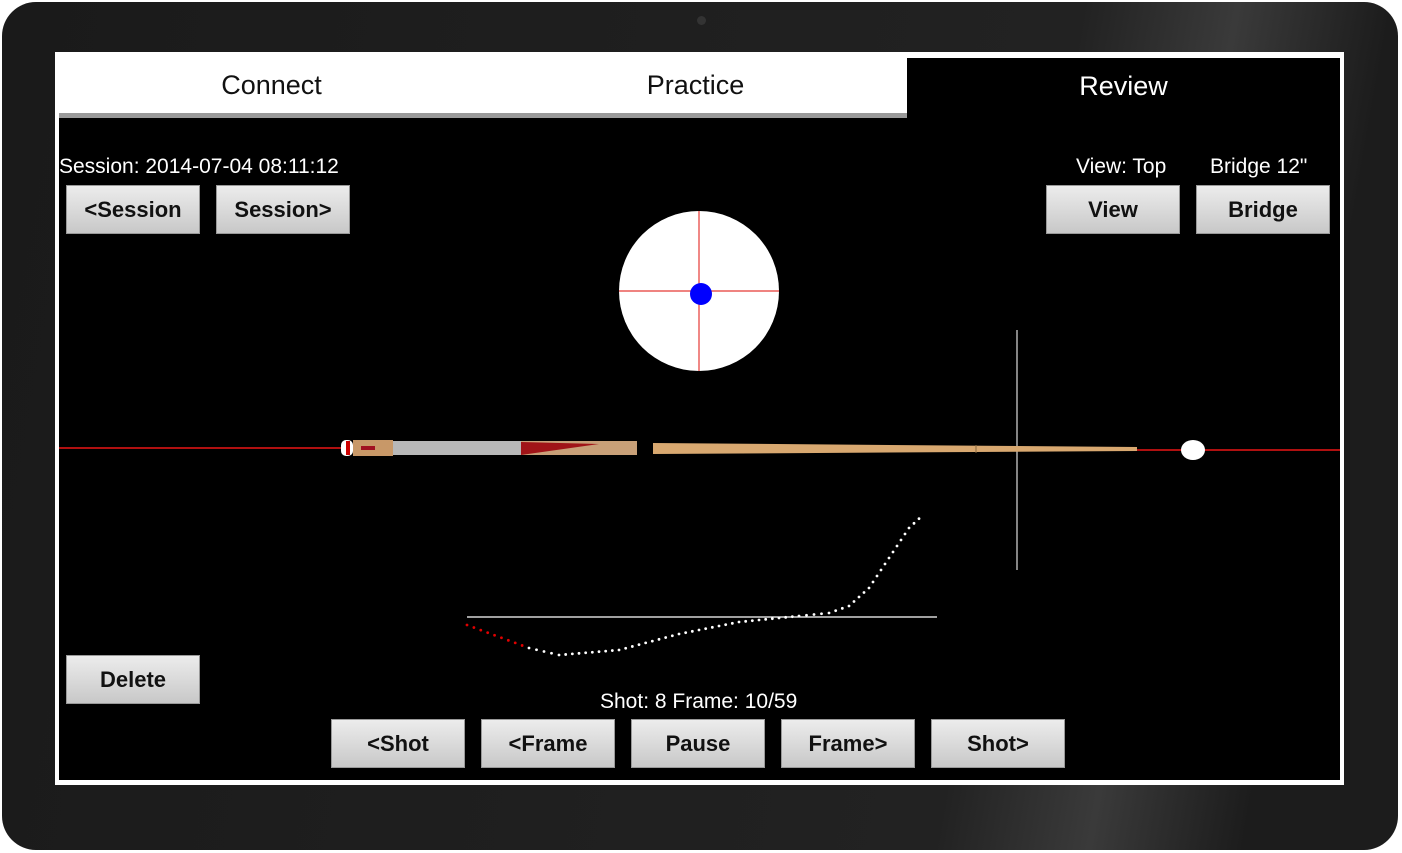  Describe the element at coordinates (699, 701) in the screenshot. I see `shot-frame-status: Shot: 8 Frame: 10/59` at that location.